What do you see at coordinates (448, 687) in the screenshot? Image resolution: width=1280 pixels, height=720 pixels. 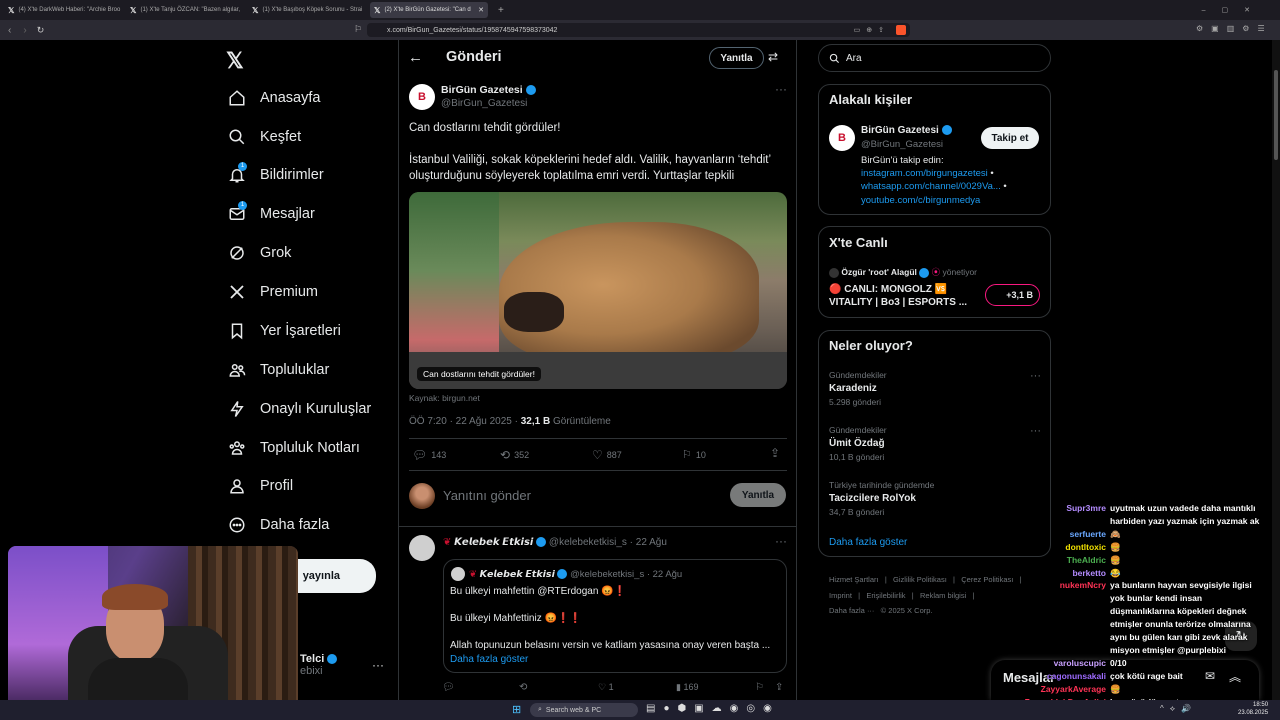 I see `reply-icon: 💬︎` at bounding box center [448, 687].